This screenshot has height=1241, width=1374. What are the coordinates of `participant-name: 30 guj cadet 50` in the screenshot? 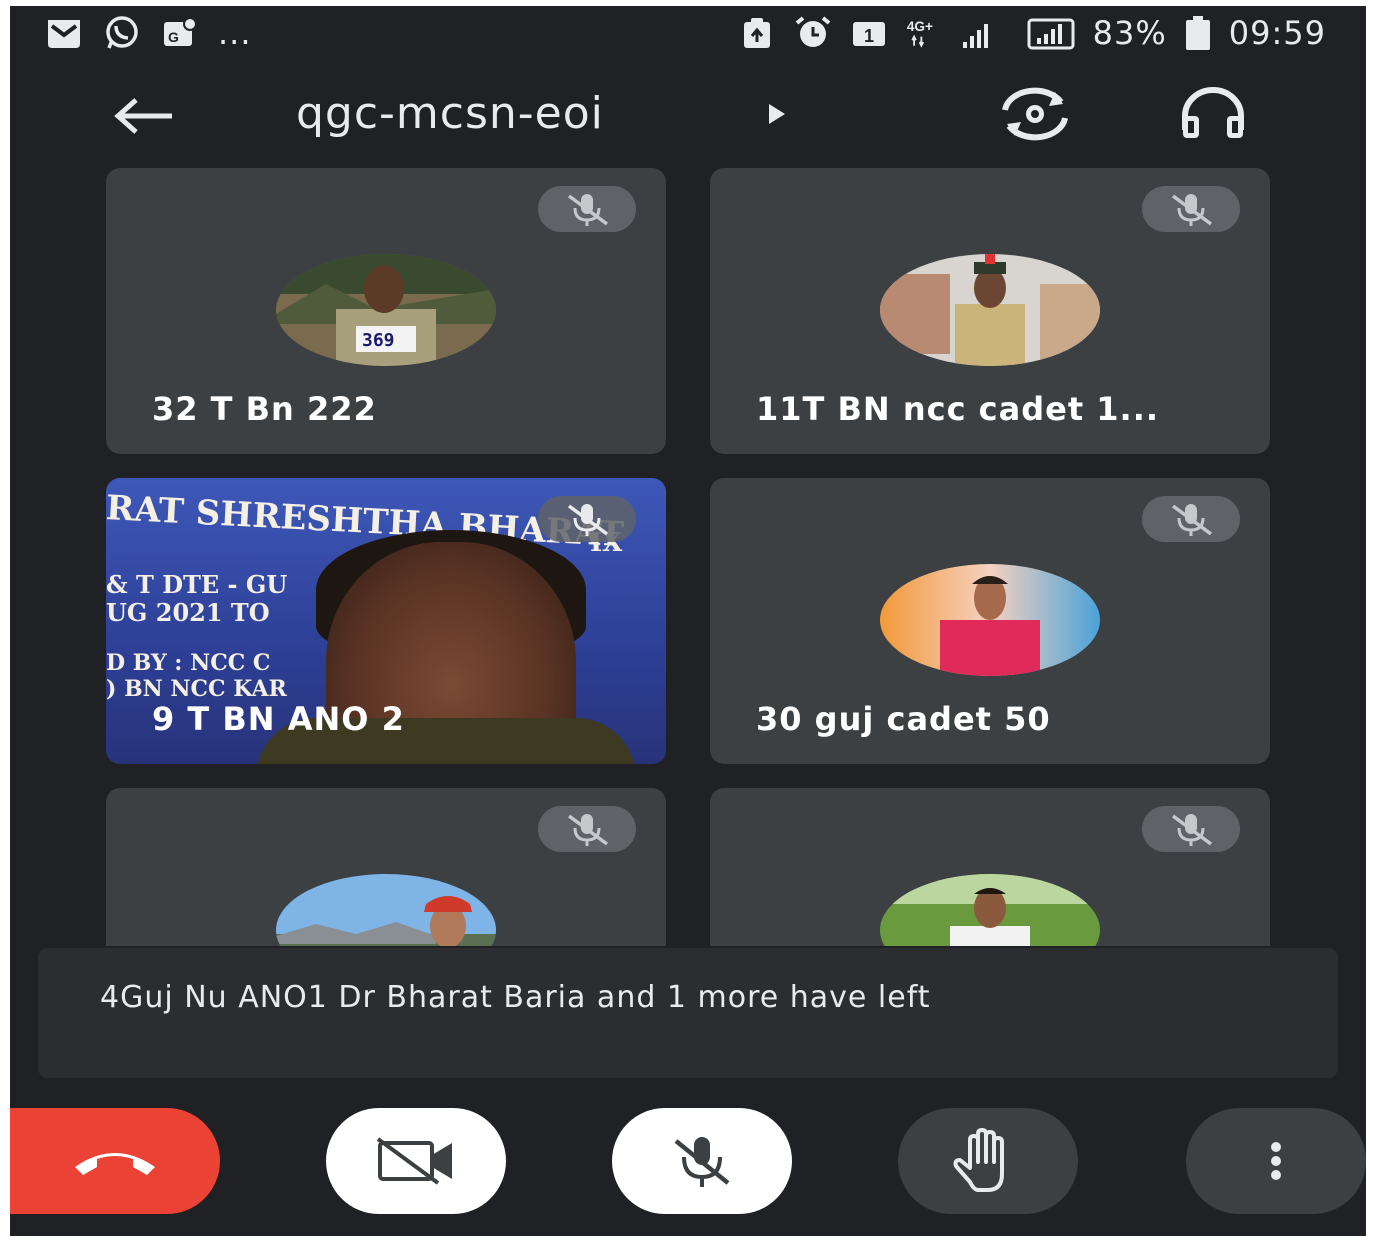 It's located at (903, 719).